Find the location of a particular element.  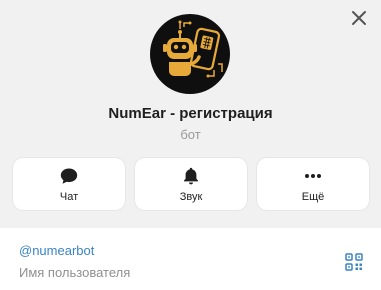

sound-button: Звук is located at coordinates (191, 184).